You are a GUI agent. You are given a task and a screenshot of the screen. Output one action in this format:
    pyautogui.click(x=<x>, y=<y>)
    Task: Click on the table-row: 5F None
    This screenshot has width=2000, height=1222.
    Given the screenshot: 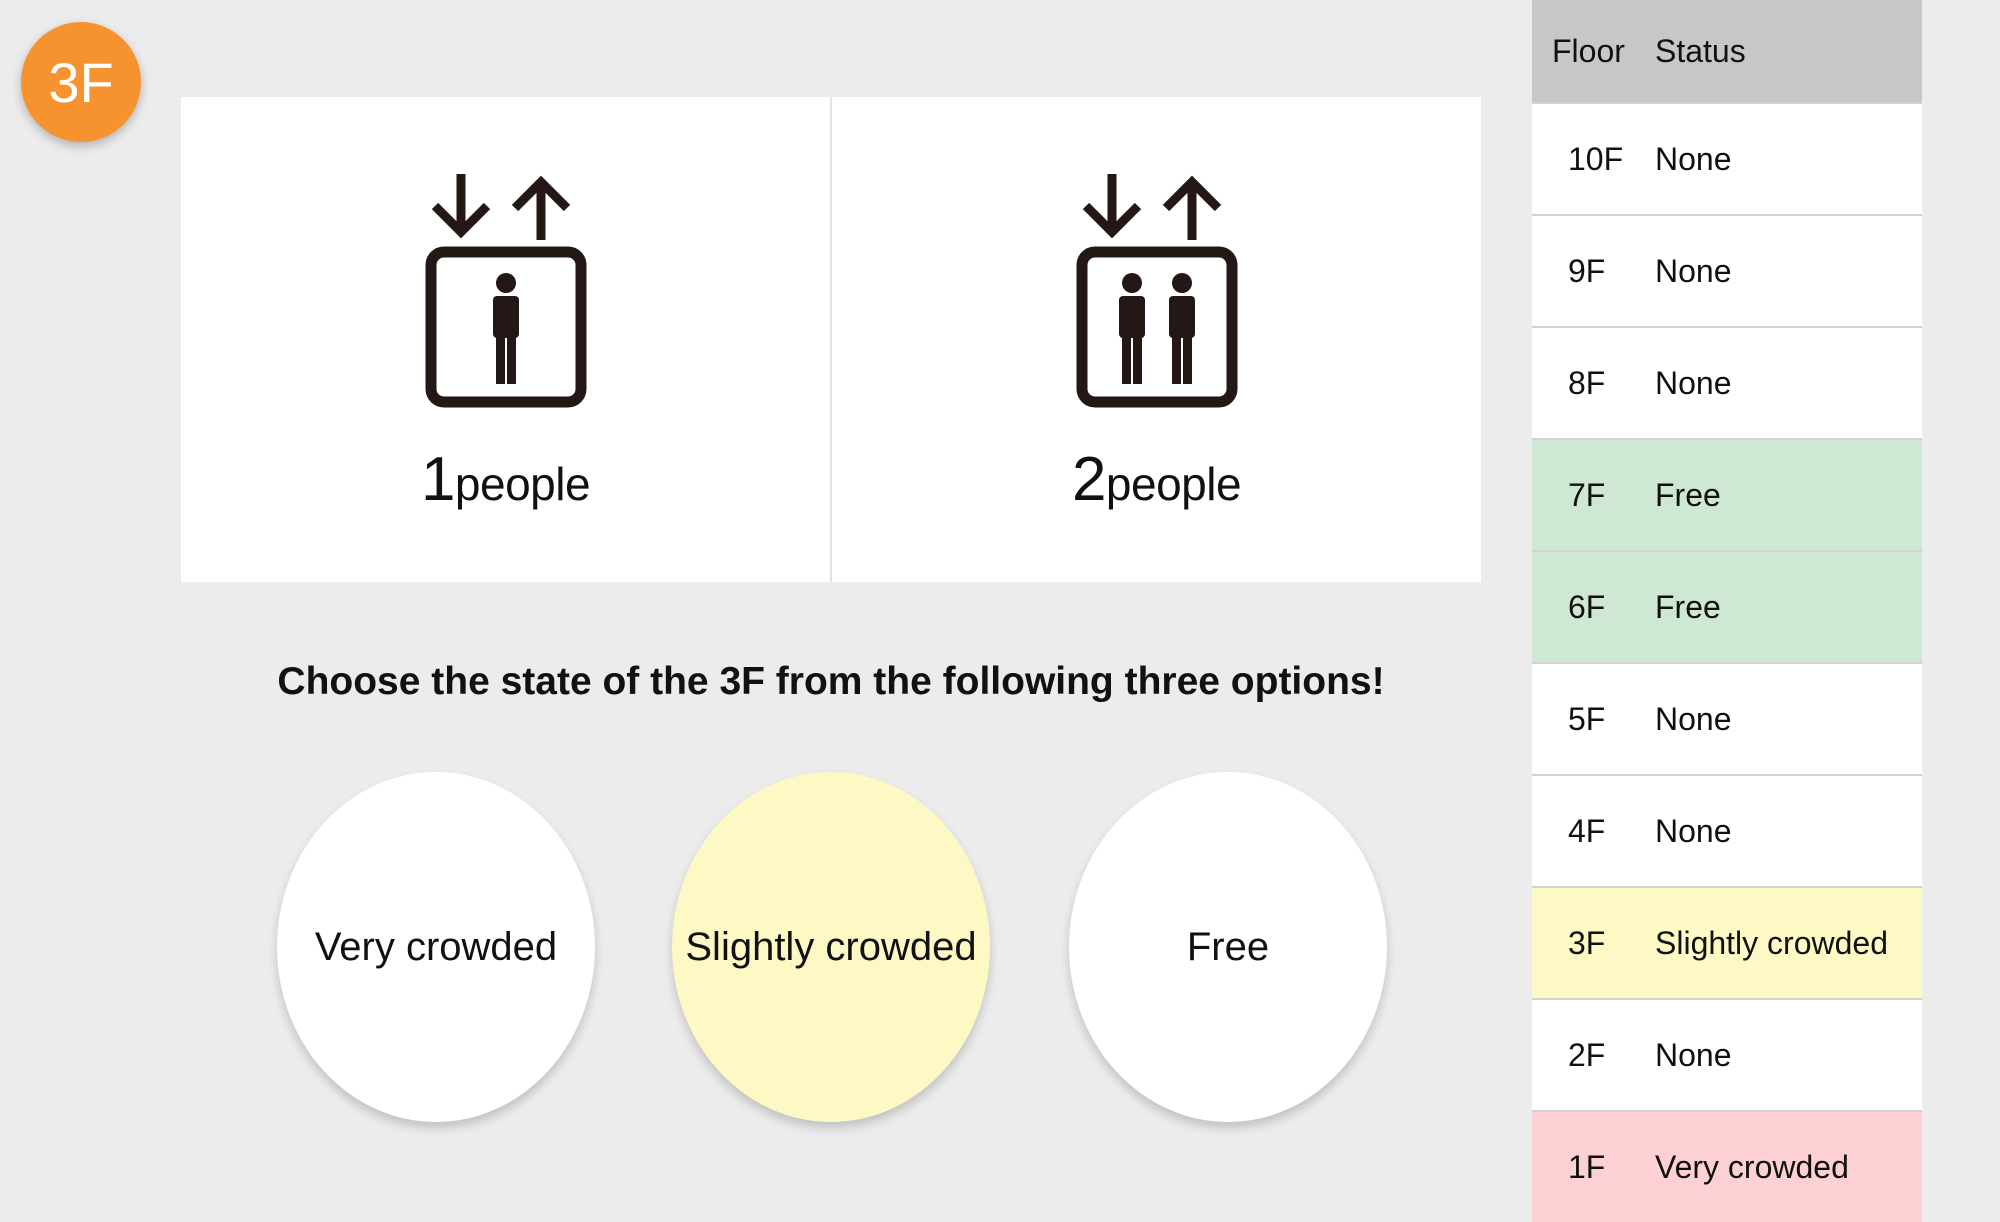 What is the action you would take?
    pyautogui.click(x=1727, y=718)
    